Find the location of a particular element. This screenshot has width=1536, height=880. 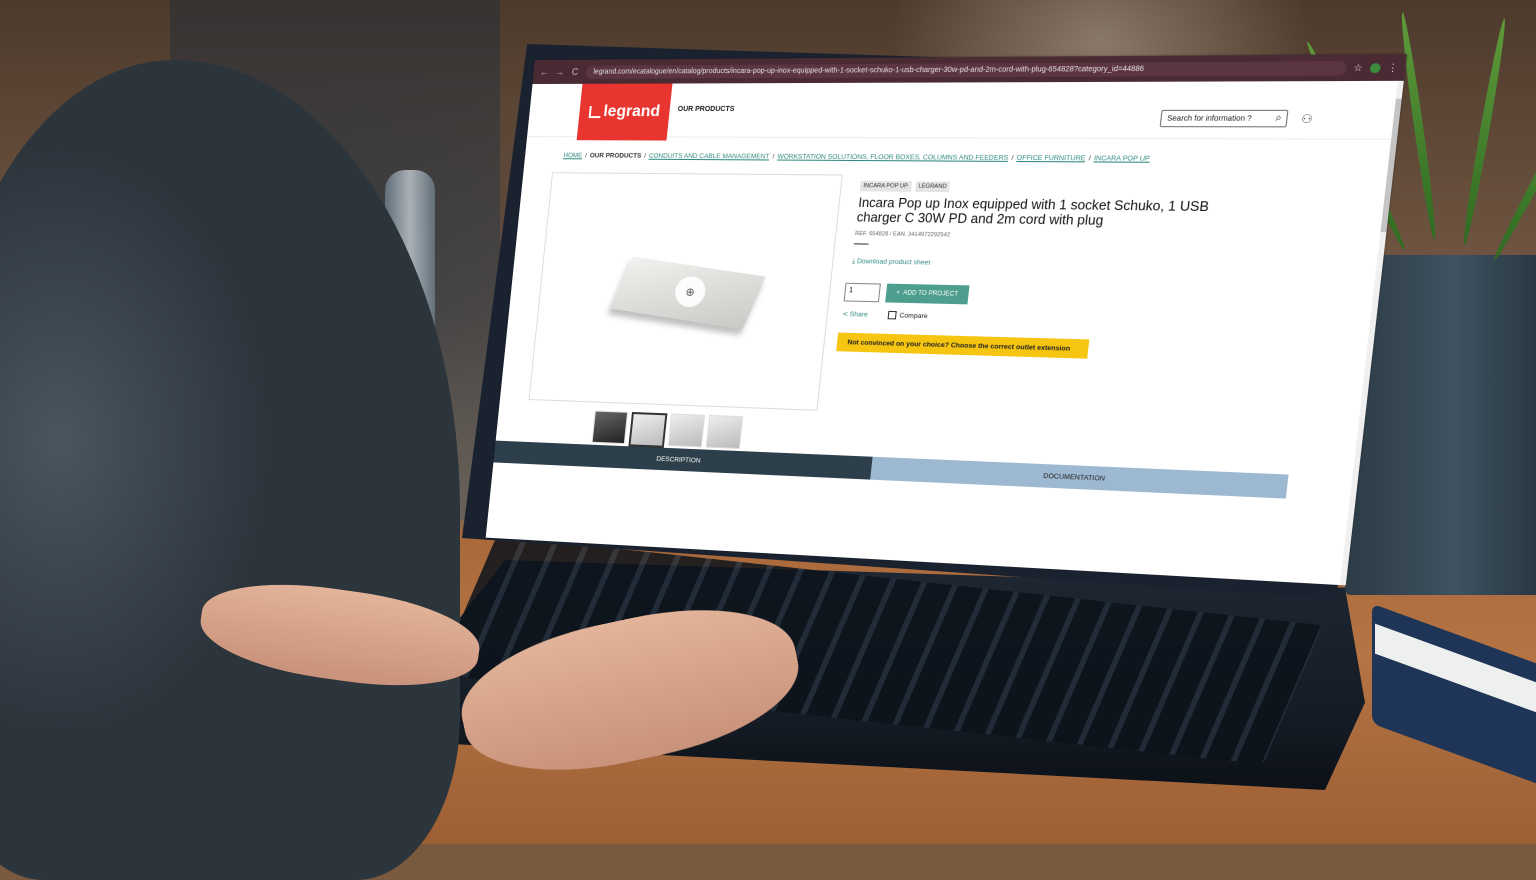

product-tabs: DESCRIPTION DOCUMENTATION is located at coordinates (891, 469).